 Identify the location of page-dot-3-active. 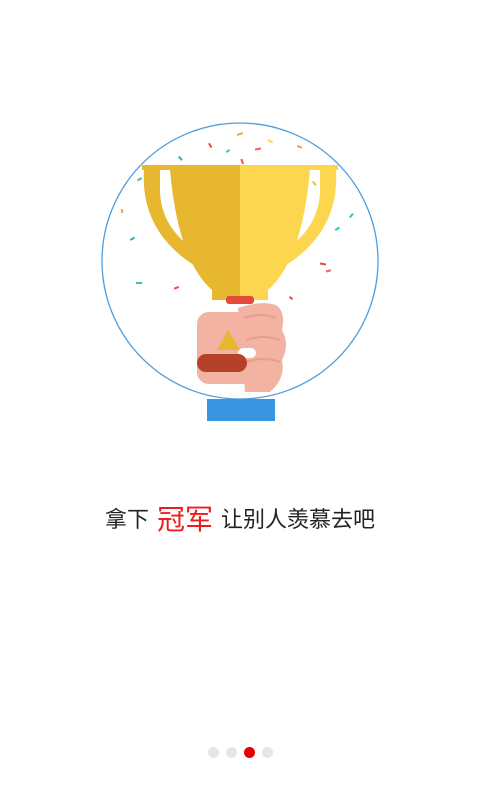
(249, 752).